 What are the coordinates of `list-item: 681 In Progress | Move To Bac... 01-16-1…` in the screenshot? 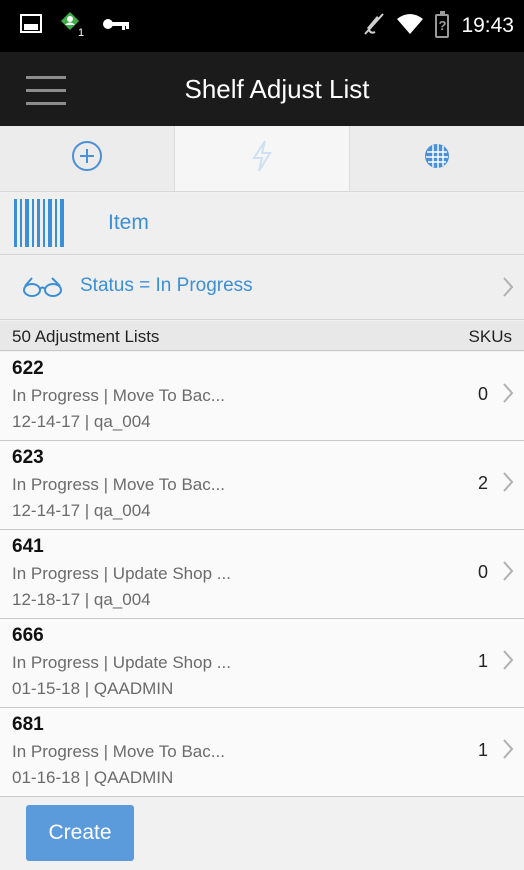 It's located at (262, 752).